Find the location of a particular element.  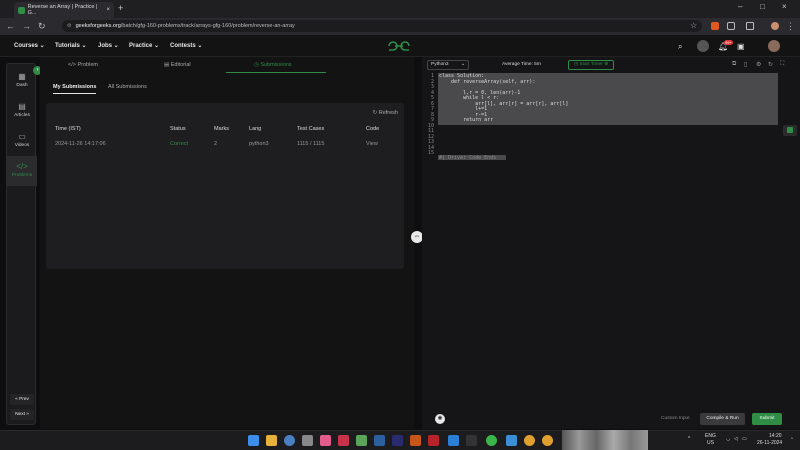

acrobat-icon is located at coordinates (433, 440).